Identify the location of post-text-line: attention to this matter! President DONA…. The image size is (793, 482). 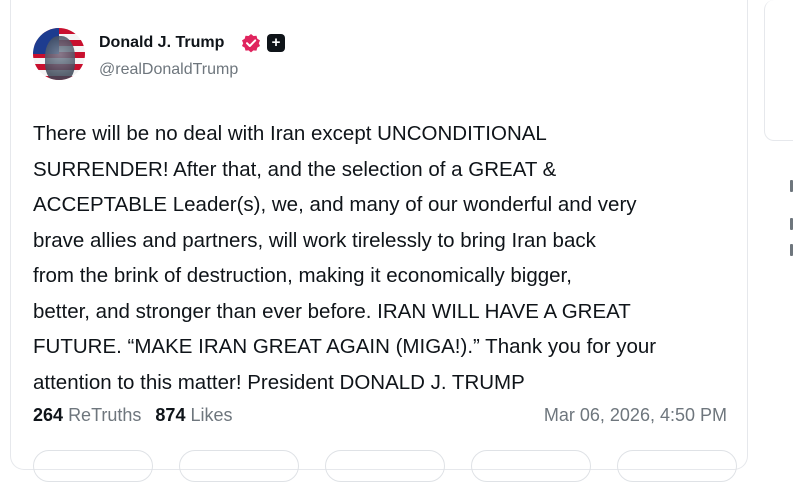
(279, 382).